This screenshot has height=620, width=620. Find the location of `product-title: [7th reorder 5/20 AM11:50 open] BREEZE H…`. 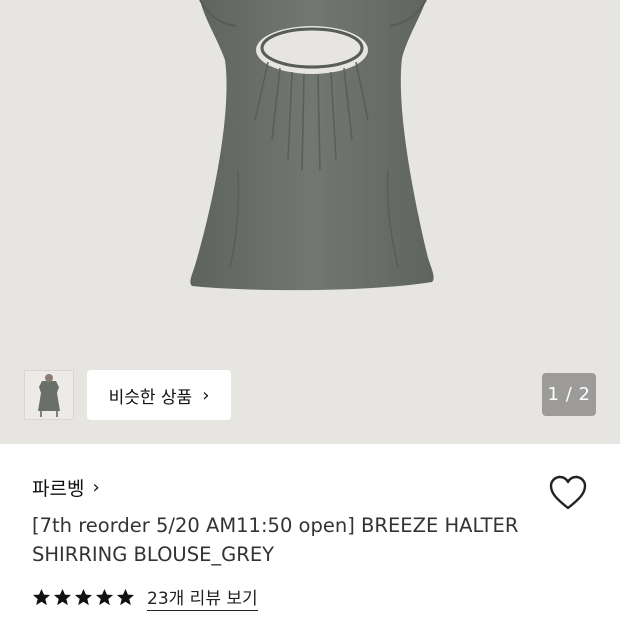

product-title: [7th reorder 5/20 AM11:50 open] BREEZE H… is located at coordinates (275, 540).